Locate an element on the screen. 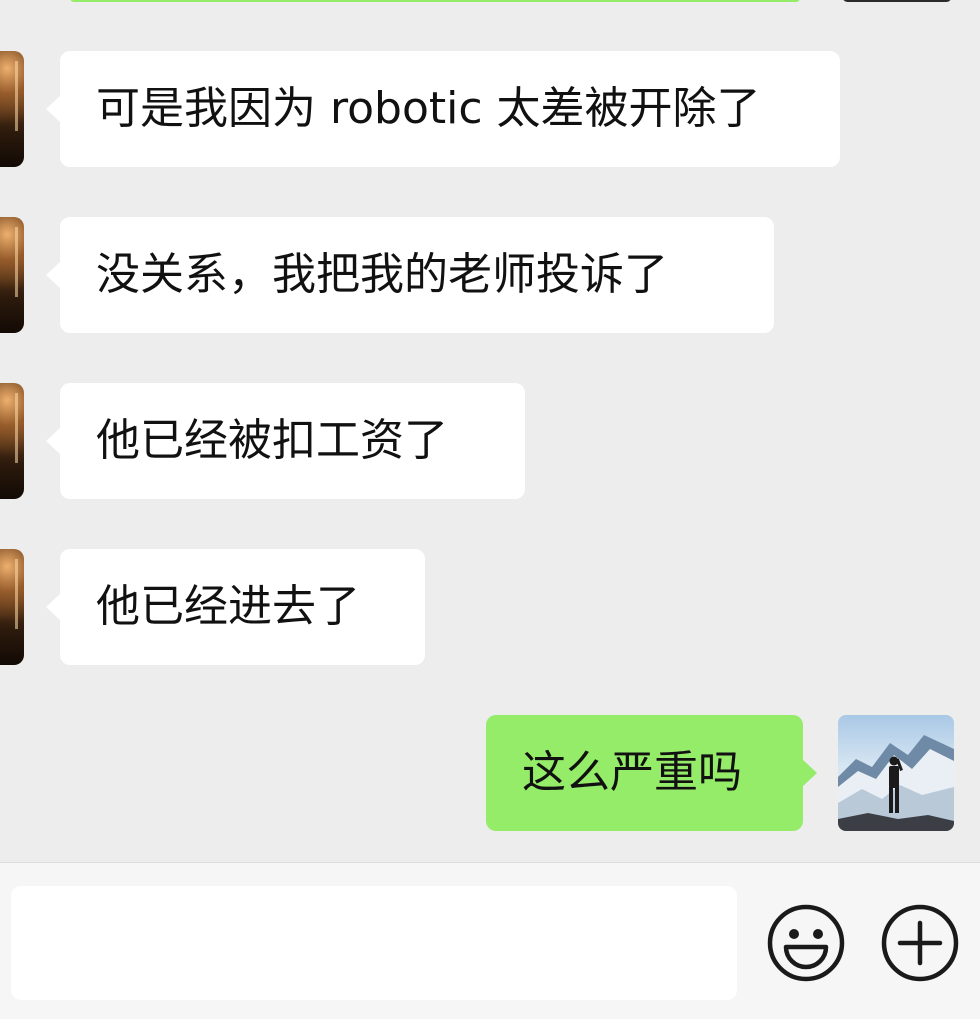  message-text: 没关系，我把我的老师投诉了 is located at coordinates (382, 274).